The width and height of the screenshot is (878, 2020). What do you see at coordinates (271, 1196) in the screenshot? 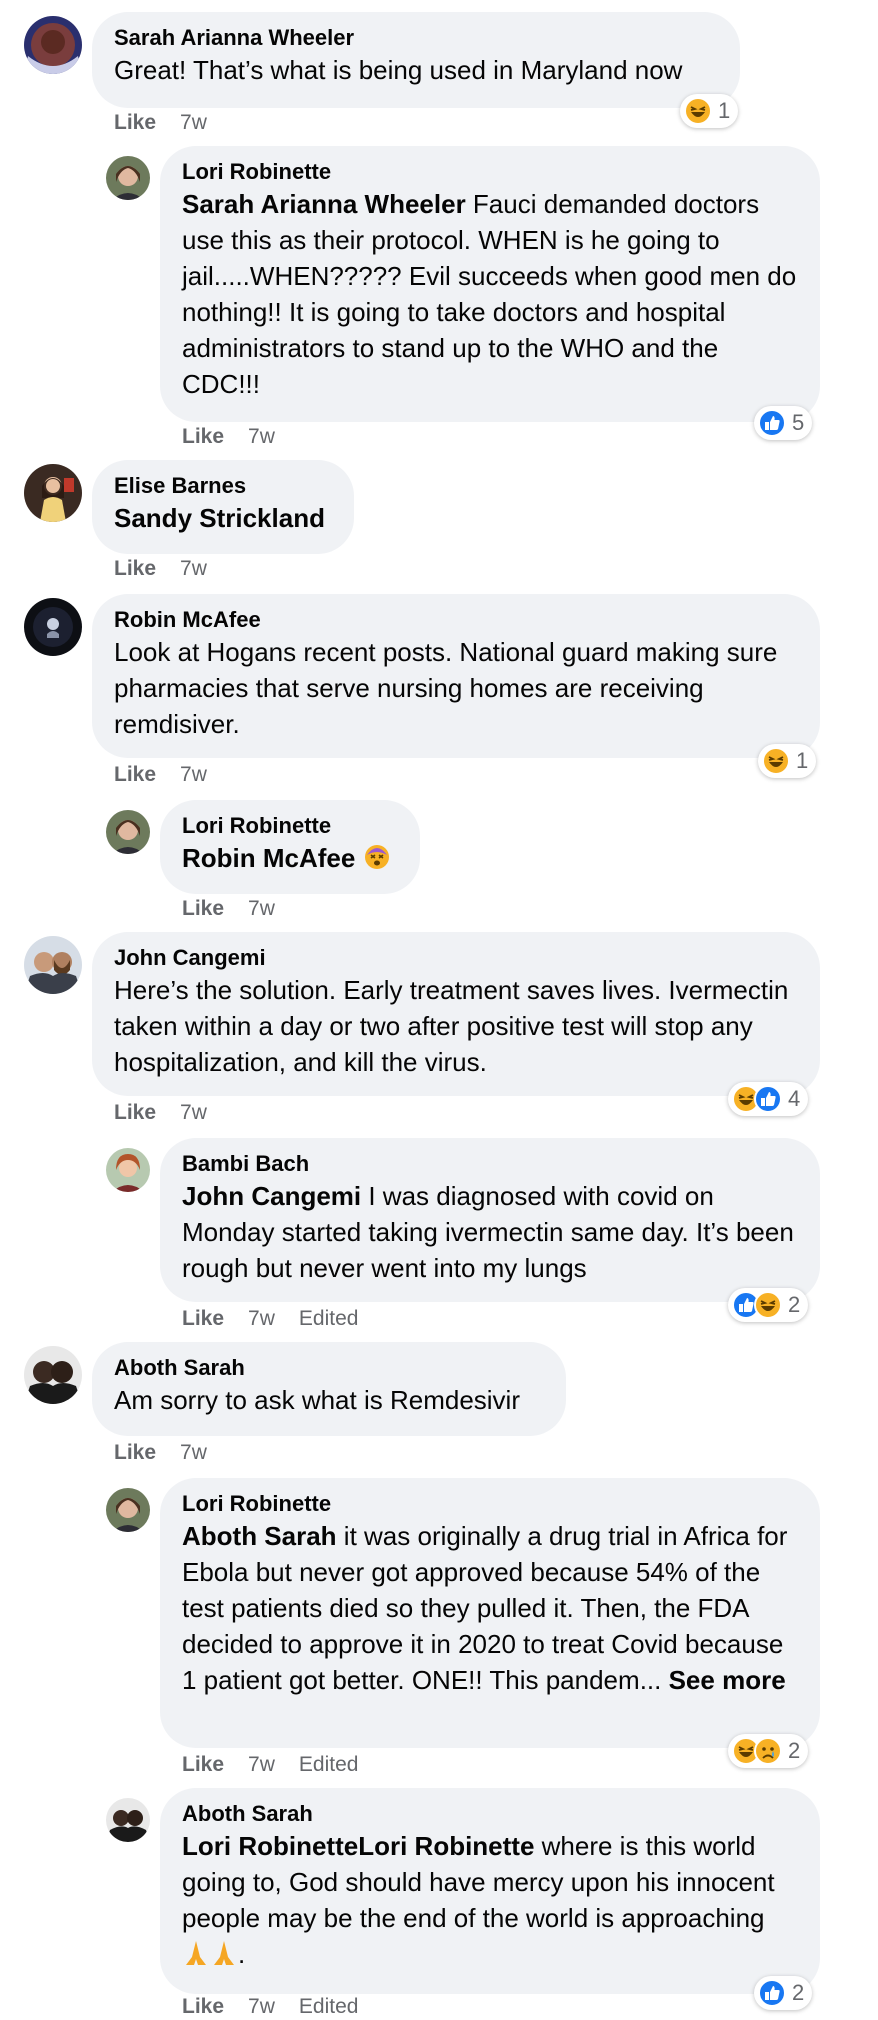
I see `mention-link: John Cangemi` at bounding box center [271, 1196].